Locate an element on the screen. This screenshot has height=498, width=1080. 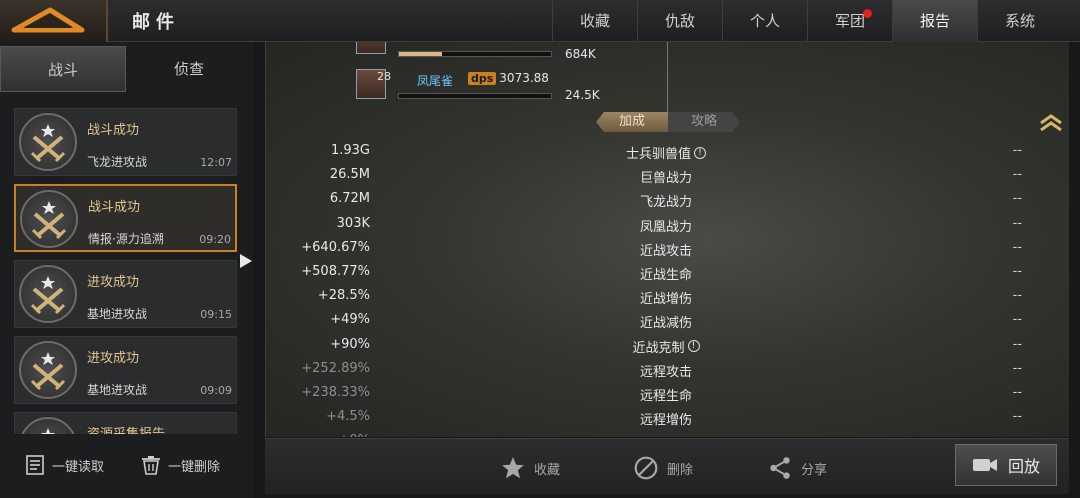
stat-name: 近战克制 is located at coordinates (658, 348).